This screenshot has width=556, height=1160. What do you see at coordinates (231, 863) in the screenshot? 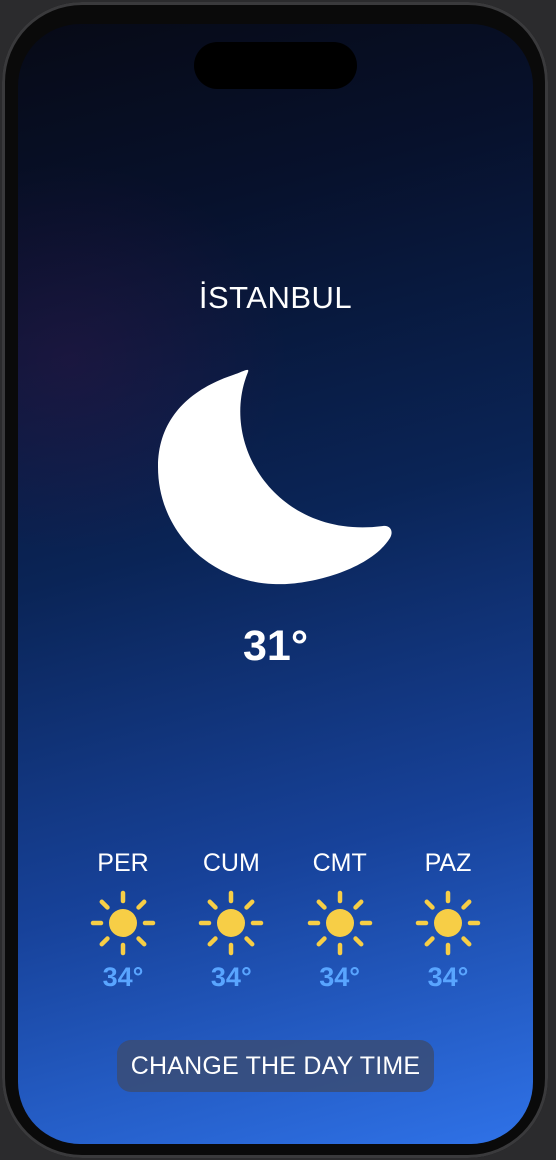
I see `day-label: CUM` at bounding box center [231, 863].